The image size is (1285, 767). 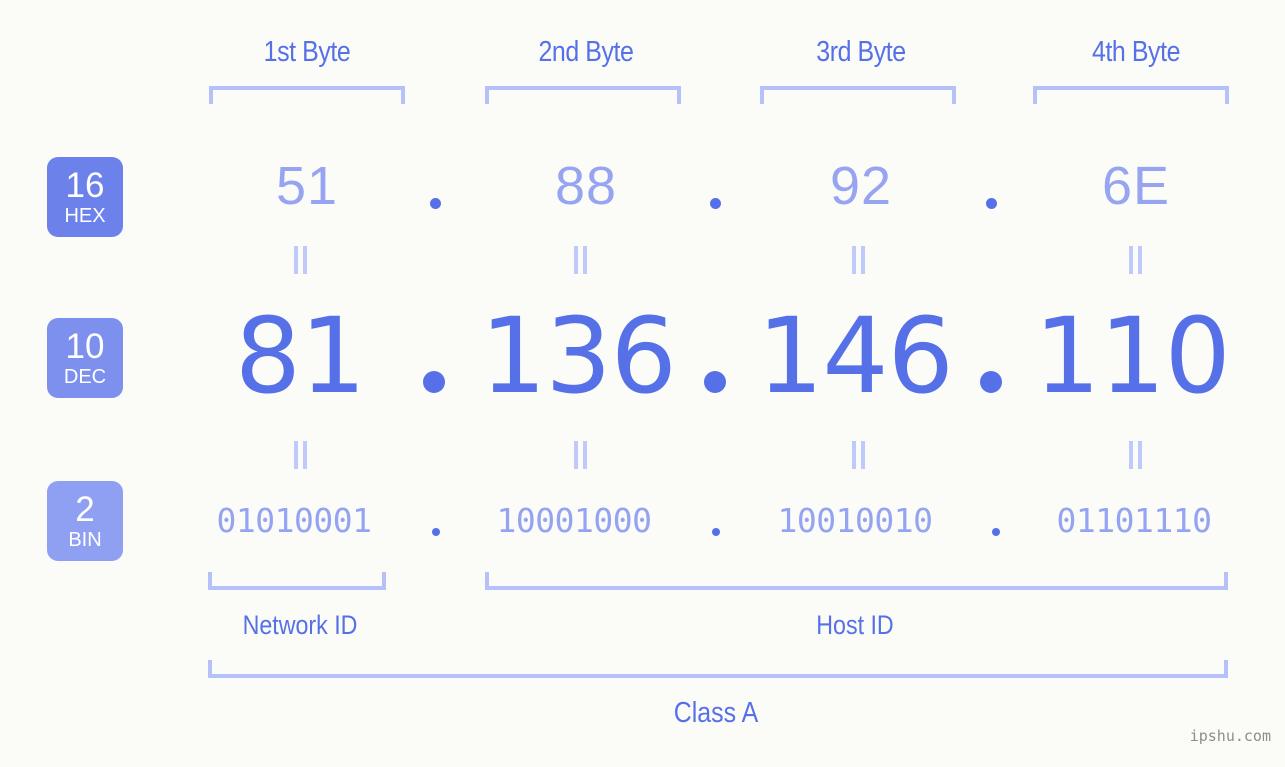 I want to click on bin-value-byte-3: 10010010, so click(x=855, y=520).